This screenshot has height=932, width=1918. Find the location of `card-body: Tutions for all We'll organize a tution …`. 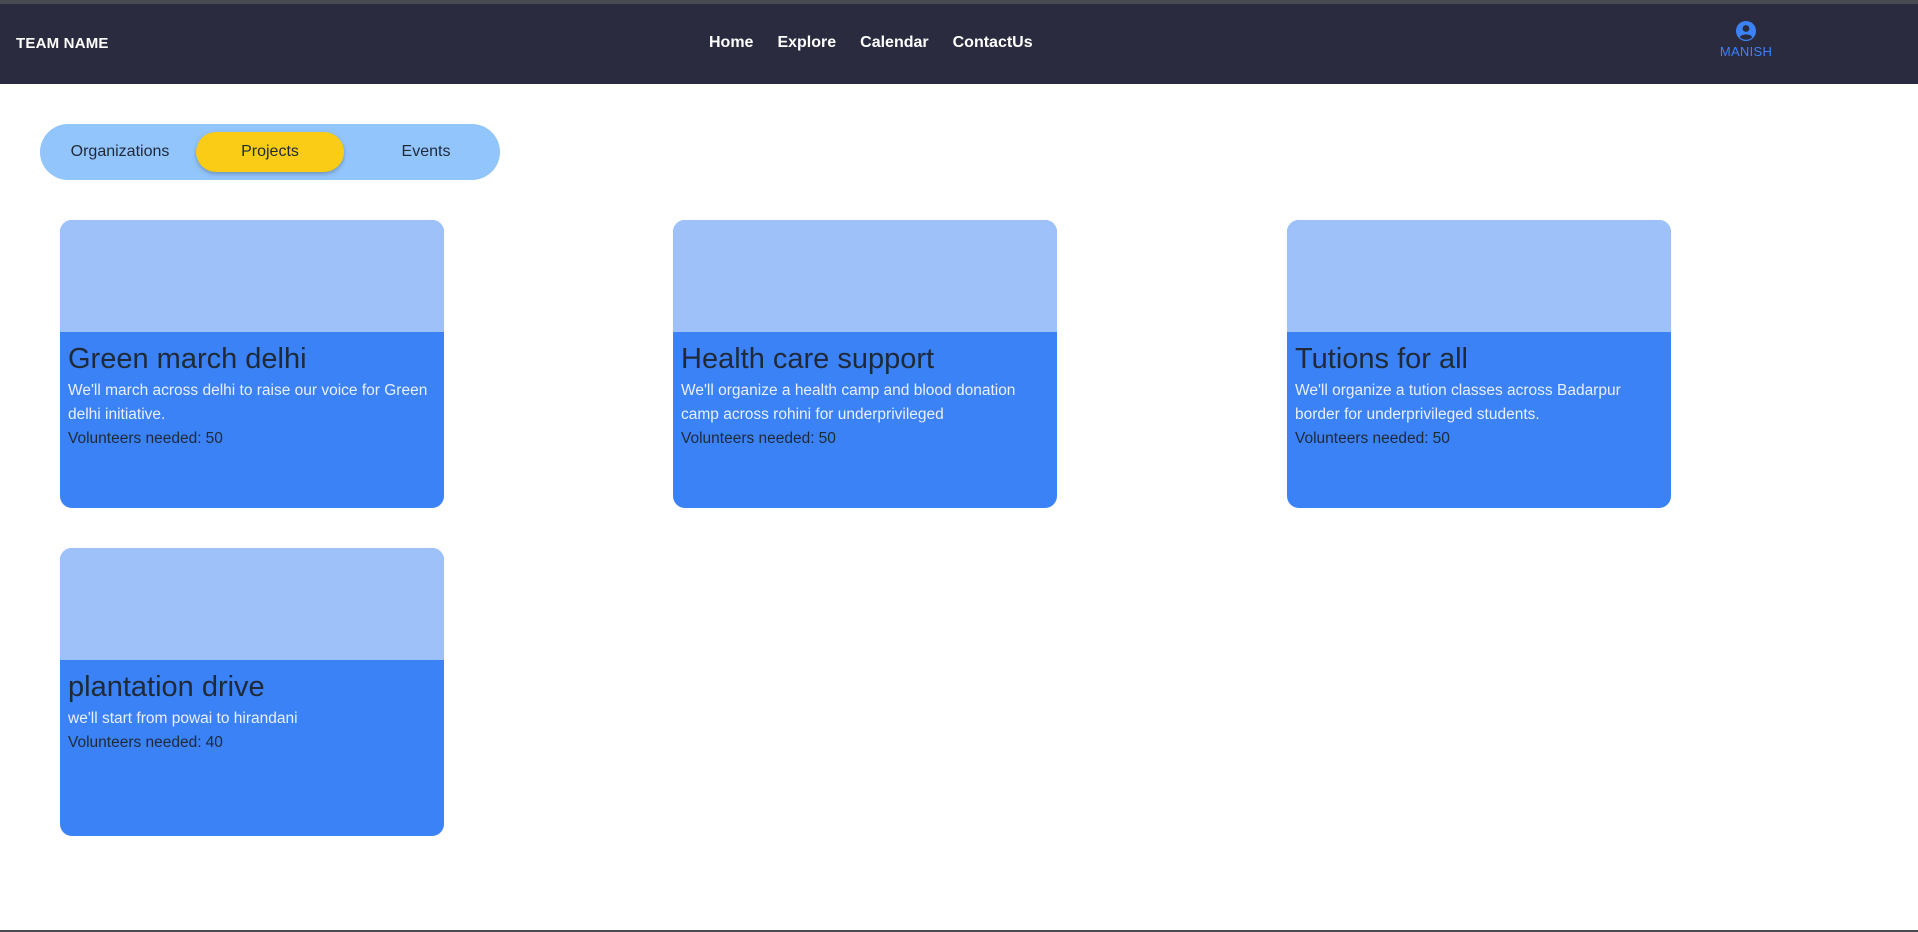

card-body: Tutions for all We'll organize a tution … is located at coordinates (1479, 391).